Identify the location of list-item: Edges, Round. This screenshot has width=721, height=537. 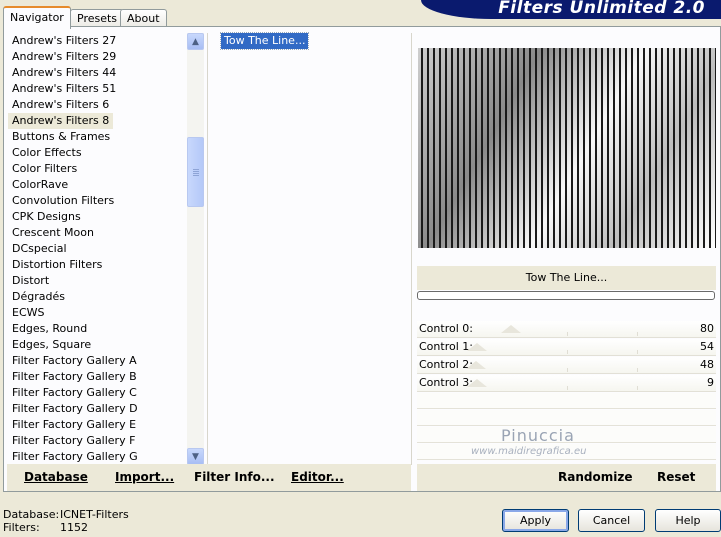
(97, 329).